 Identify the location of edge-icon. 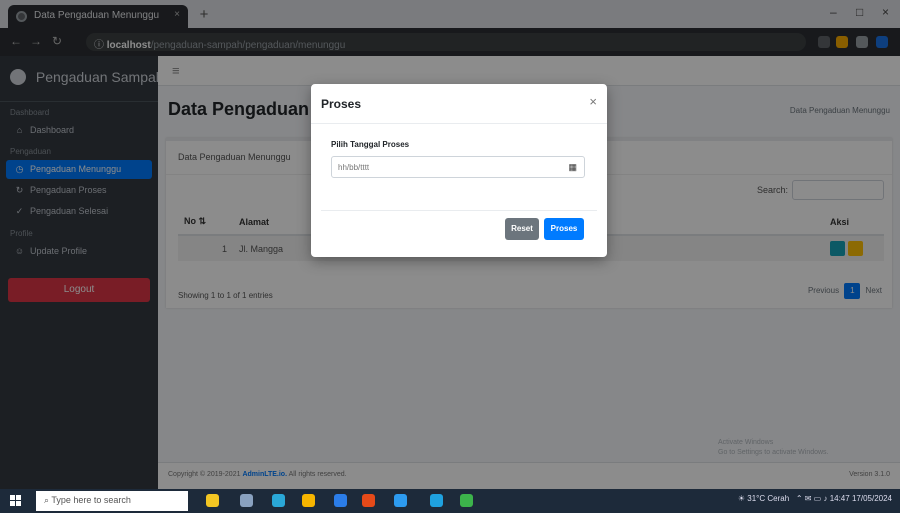
(278, 500).